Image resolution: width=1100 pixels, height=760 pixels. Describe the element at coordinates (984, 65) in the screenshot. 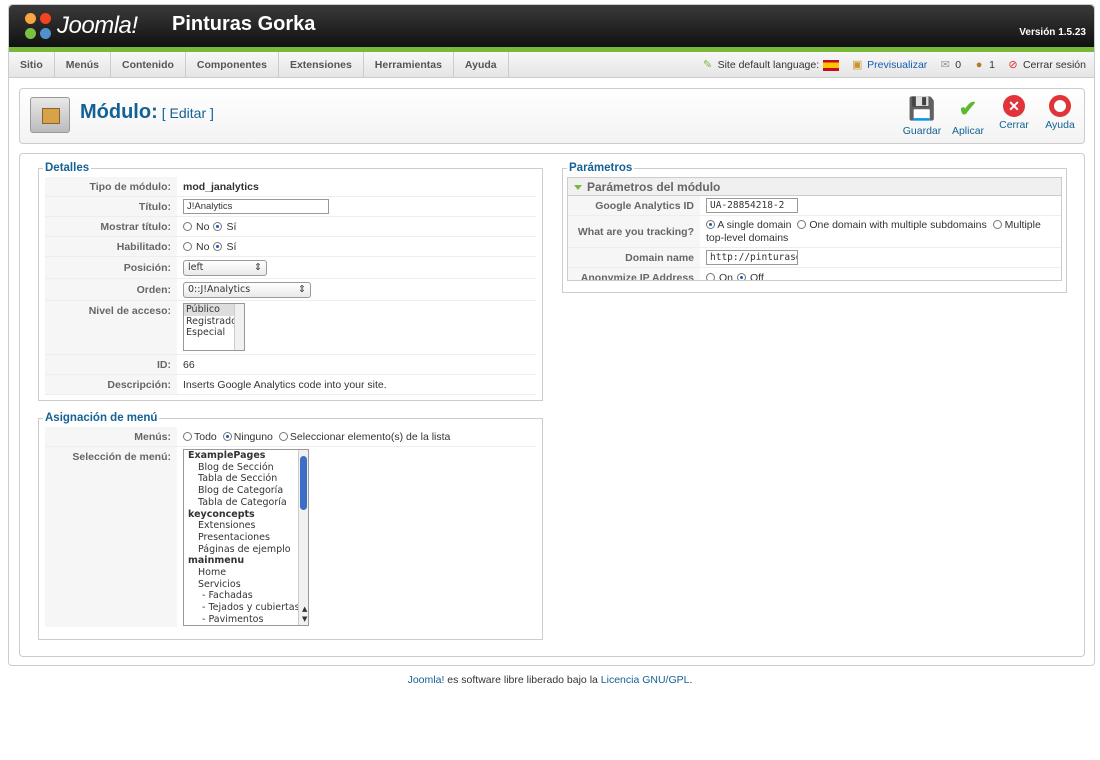

I see `users-indicator: ● 1` at that location.